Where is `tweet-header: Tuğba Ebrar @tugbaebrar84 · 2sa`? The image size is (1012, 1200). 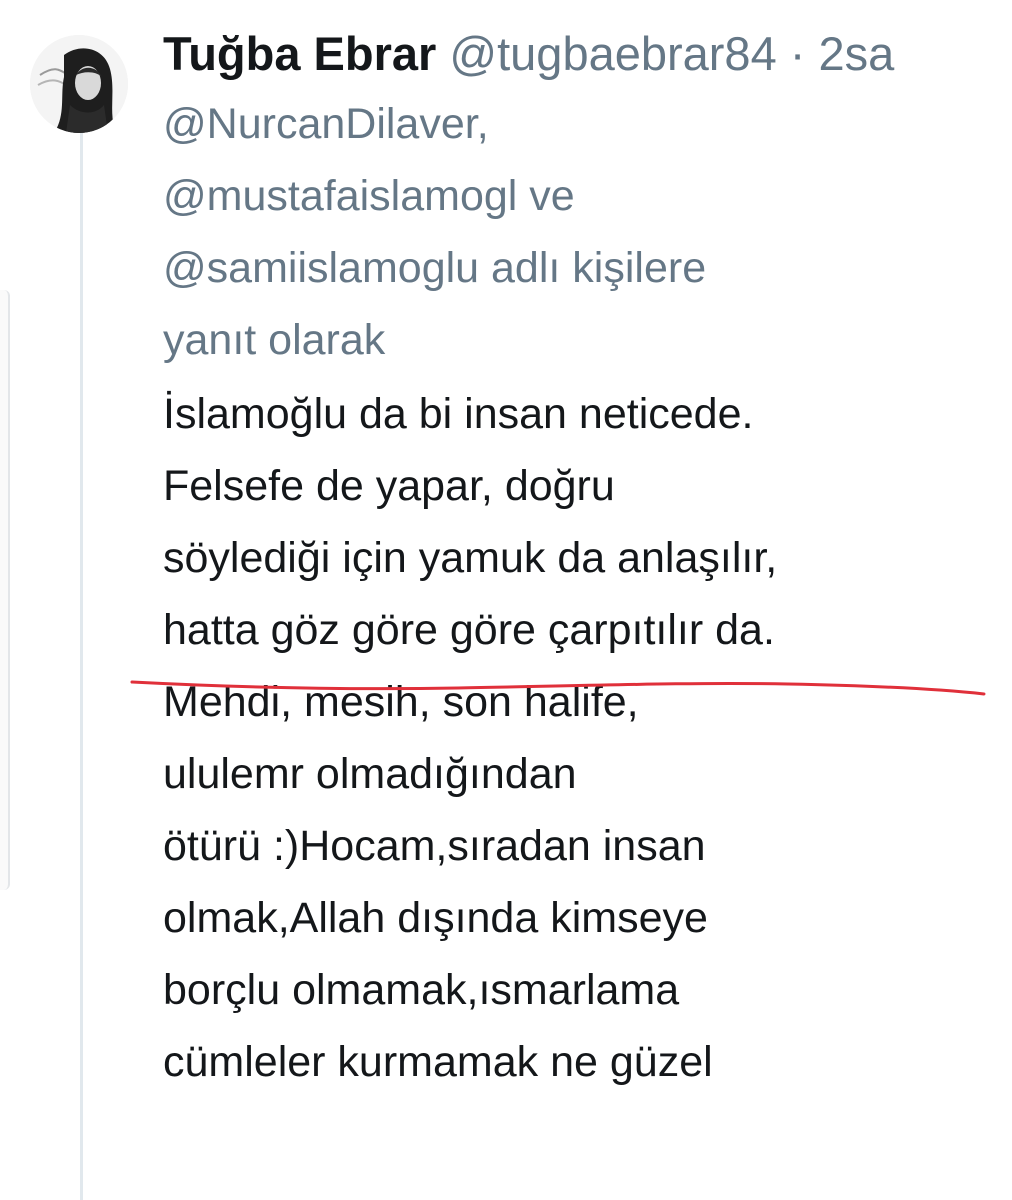
tweet-header: Tuğba Ebrar @tugbaebrar84 · 2sa is located at coordinates (583, 54).